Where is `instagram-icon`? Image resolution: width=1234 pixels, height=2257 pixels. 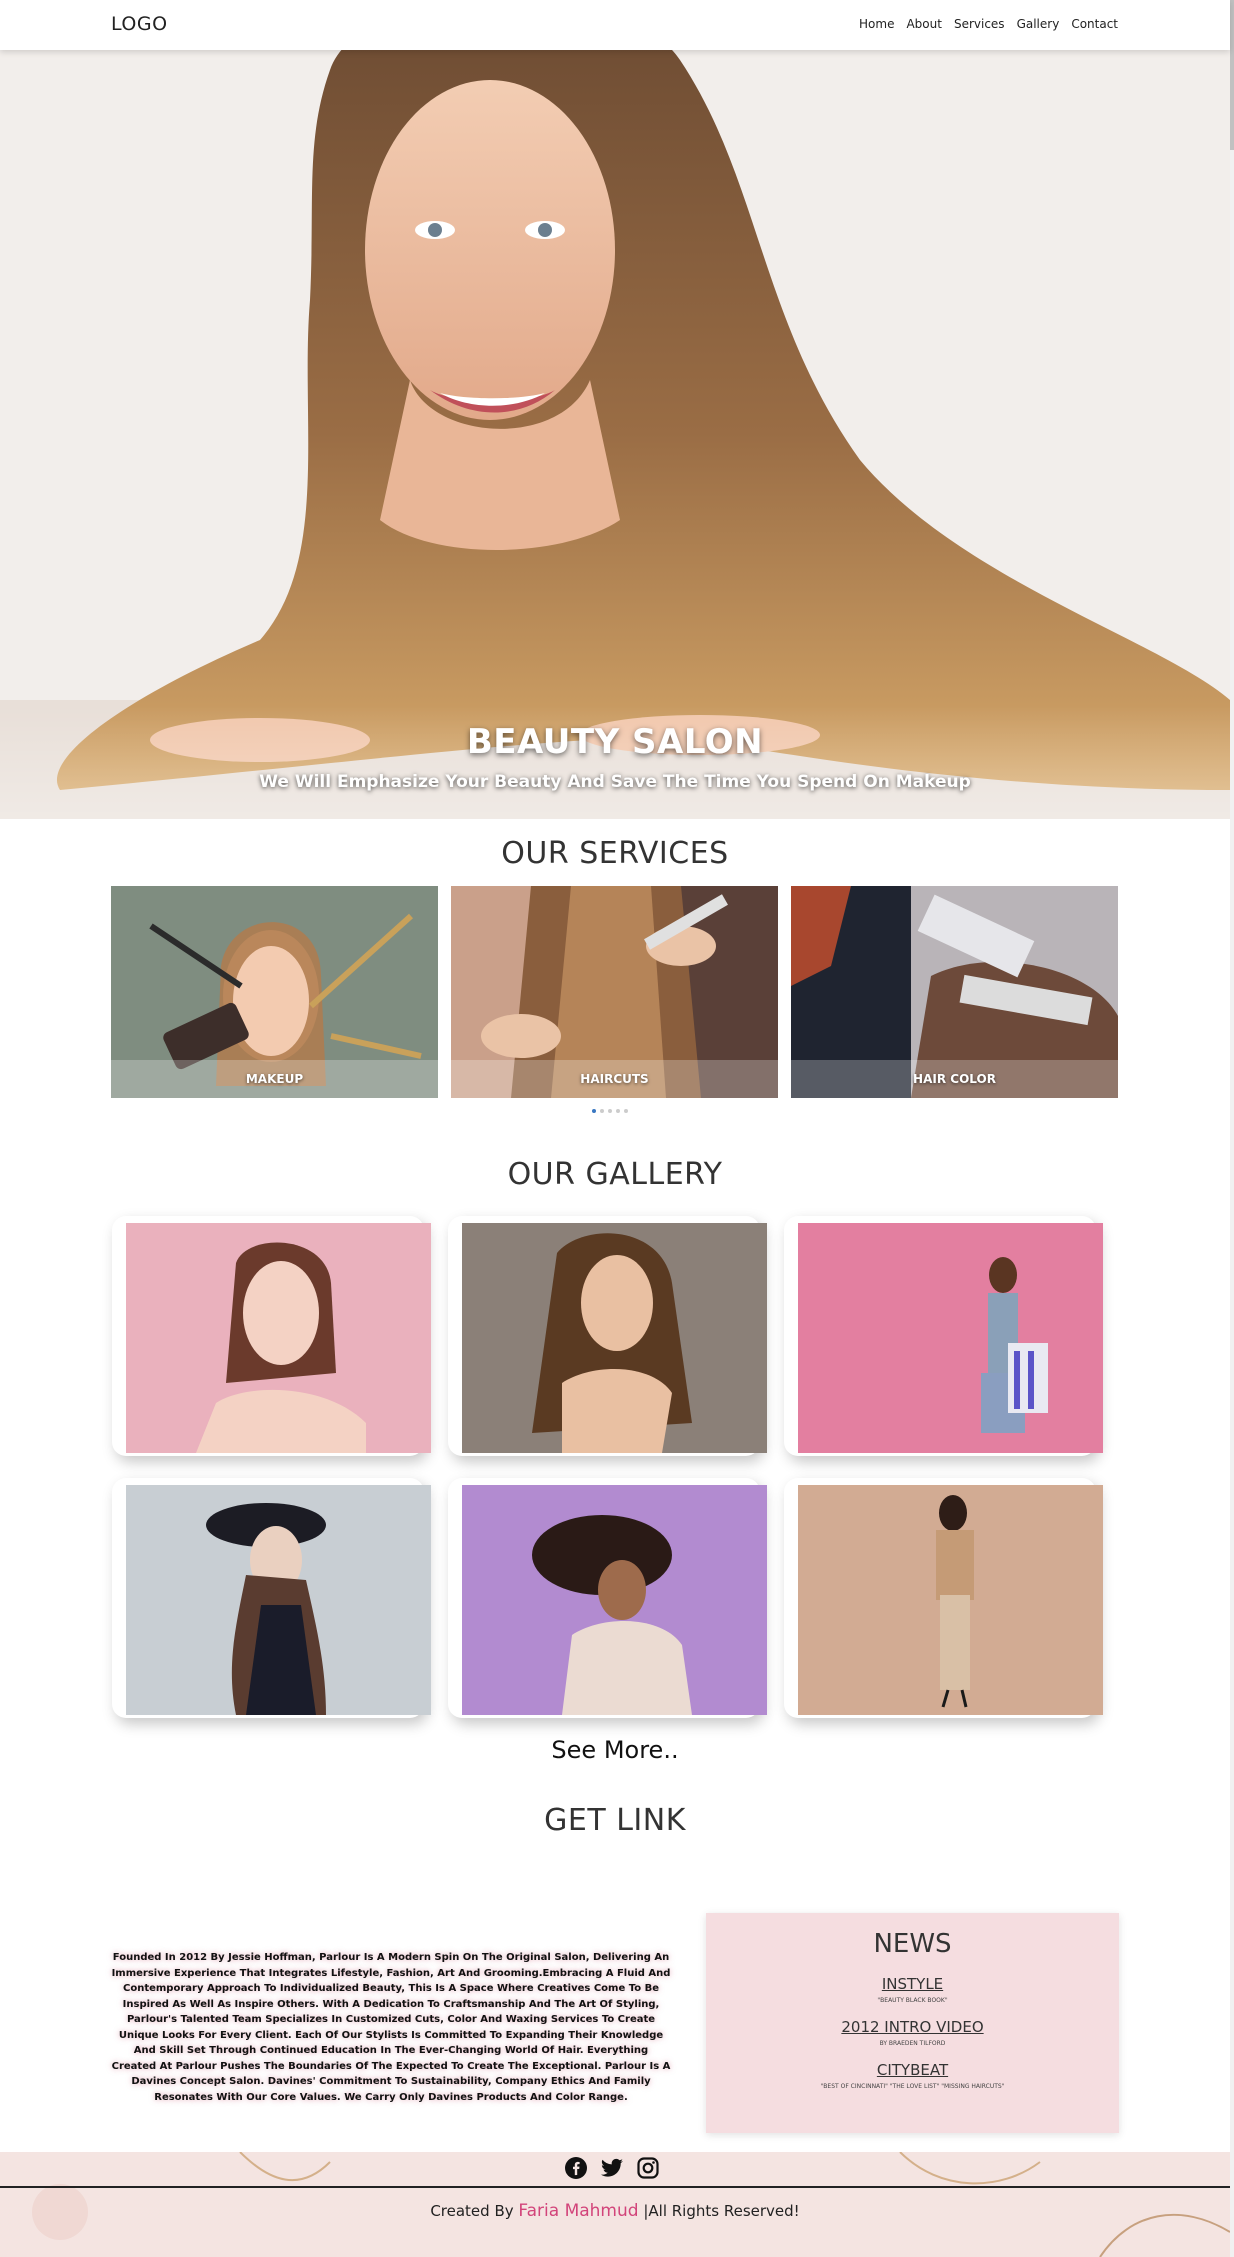
instagram-icon is located at coordinates (648, 2168).